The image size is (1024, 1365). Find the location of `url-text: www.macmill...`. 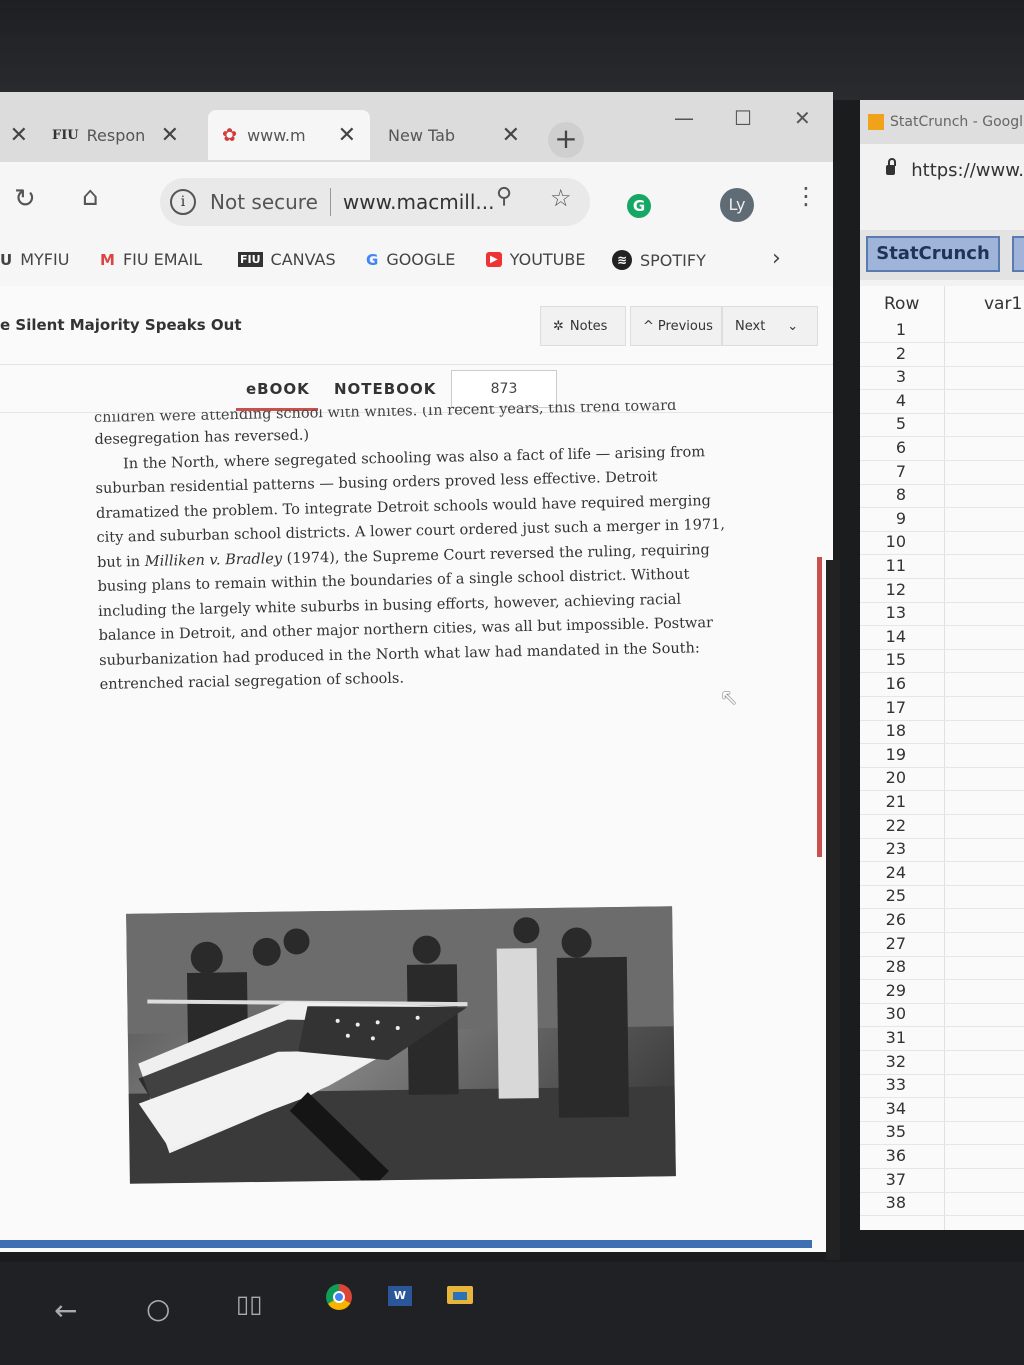

url-text: www.macmill... is located at coordinates (419, 202).